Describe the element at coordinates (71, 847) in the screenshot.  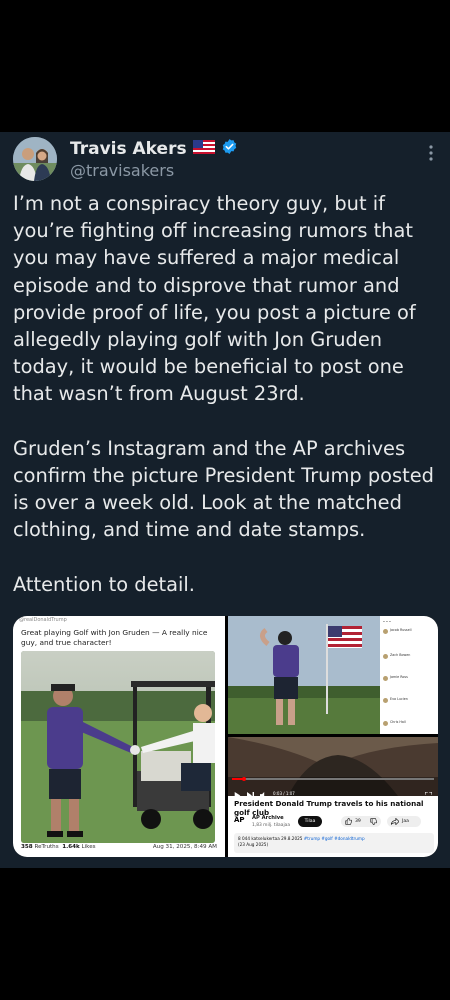
I see `likes-count: 1.64k` at that location.